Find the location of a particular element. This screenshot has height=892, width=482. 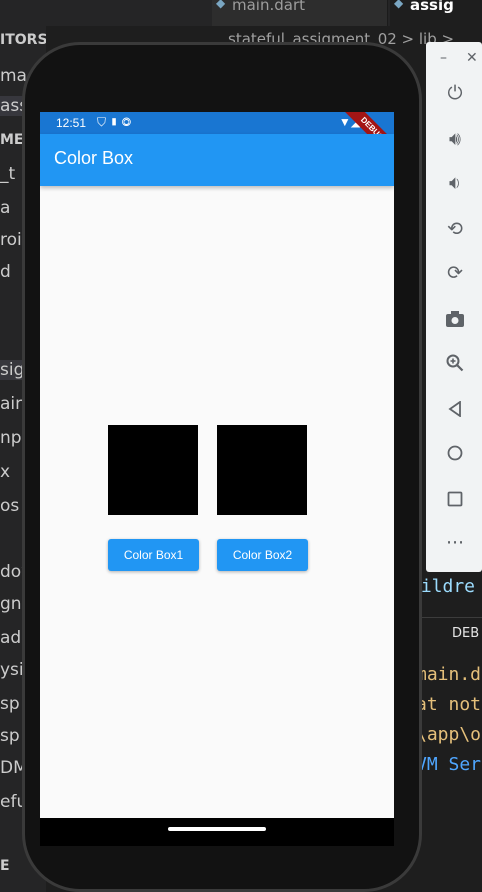

terminal-line: VM Ser is located at coordinates (449, 764).